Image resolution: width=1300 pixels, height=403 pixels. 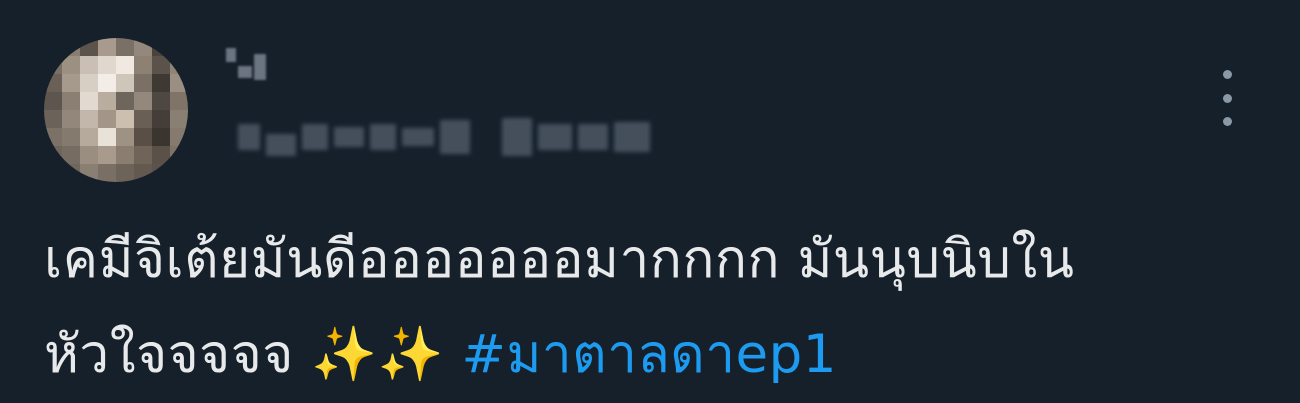 I want to click on sparkles-emoji: ✨✨, so click(x=378, y=354).